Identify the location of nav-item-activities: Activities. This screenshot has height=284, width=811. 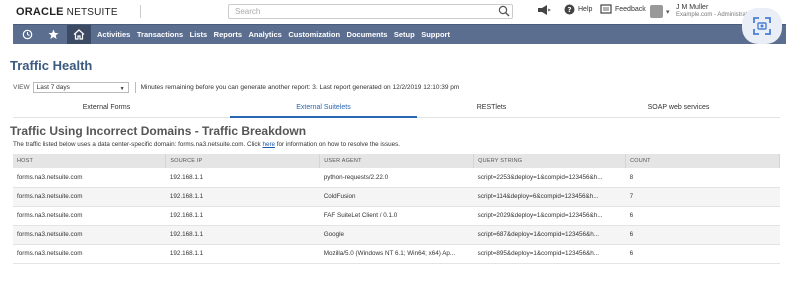
(113, 34).